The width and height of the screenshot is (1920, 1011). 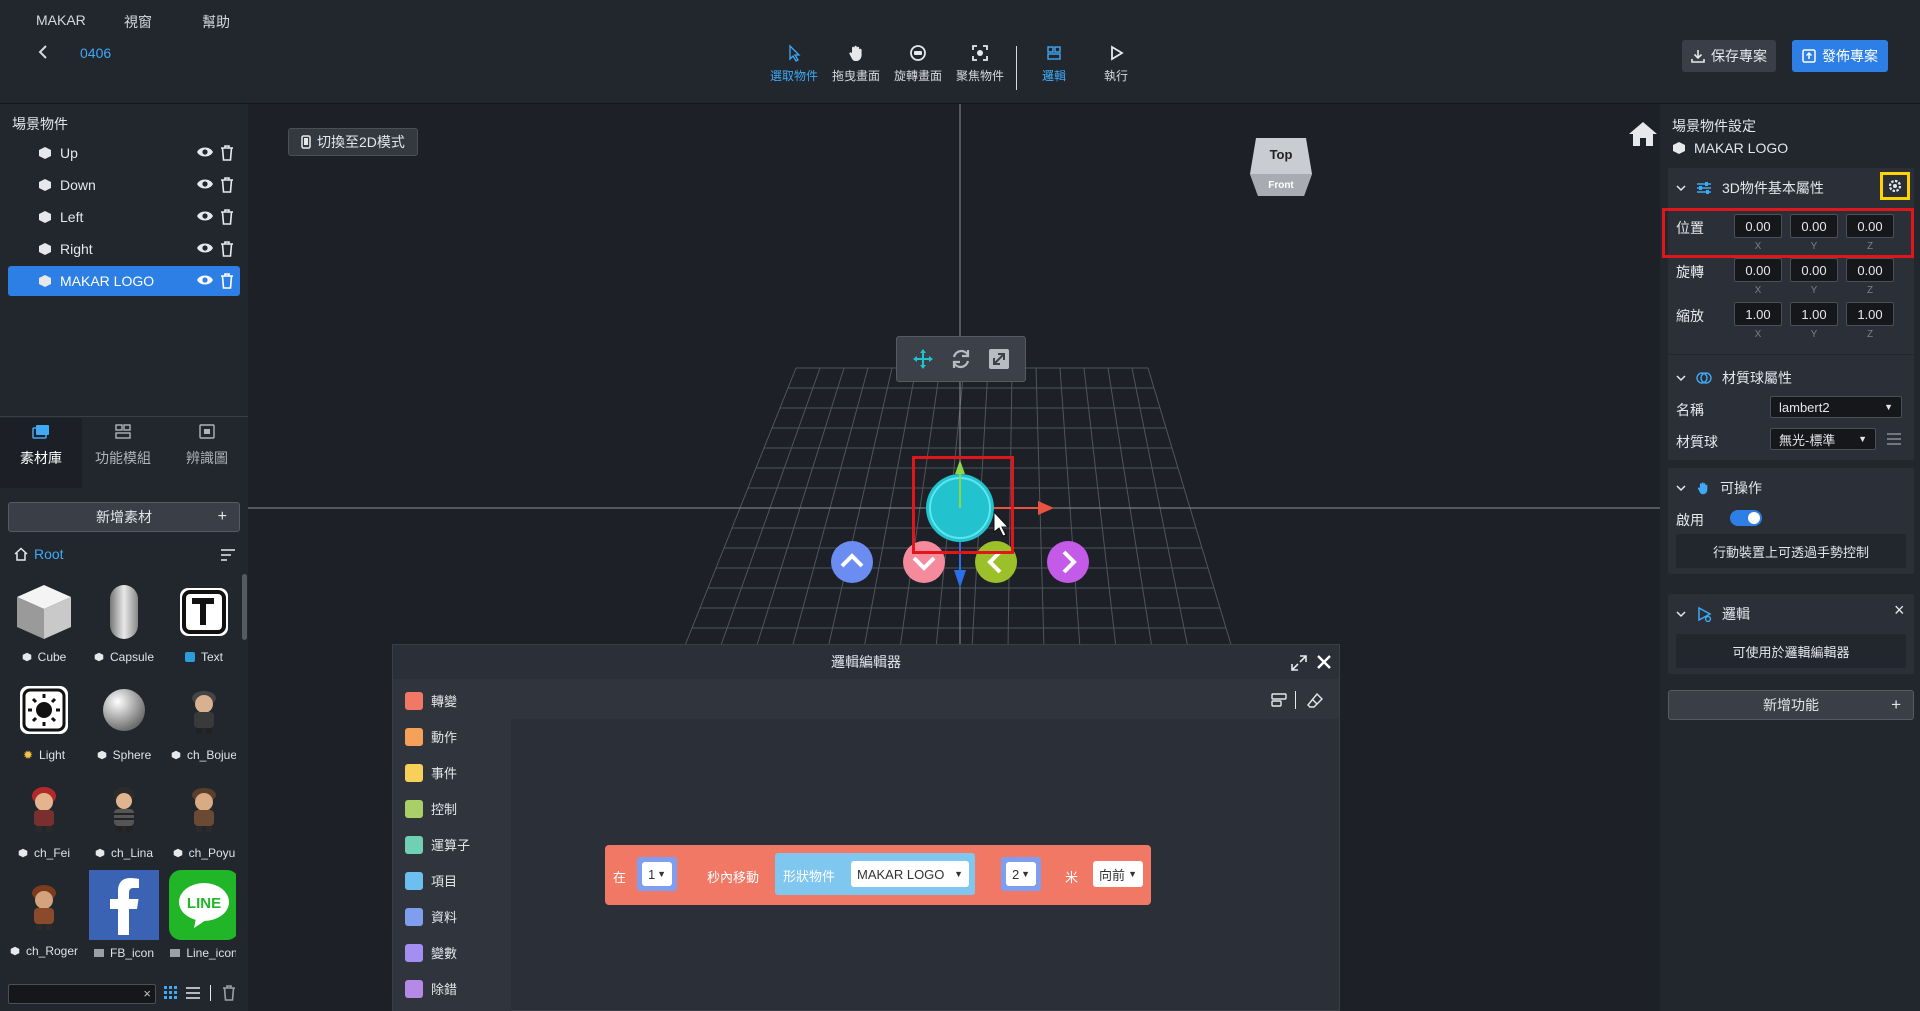 What do you see at coordinates (980, 64) in the screenshot?
I see `tool-focus: 聚焦物件` at bounding box center [980, 64].